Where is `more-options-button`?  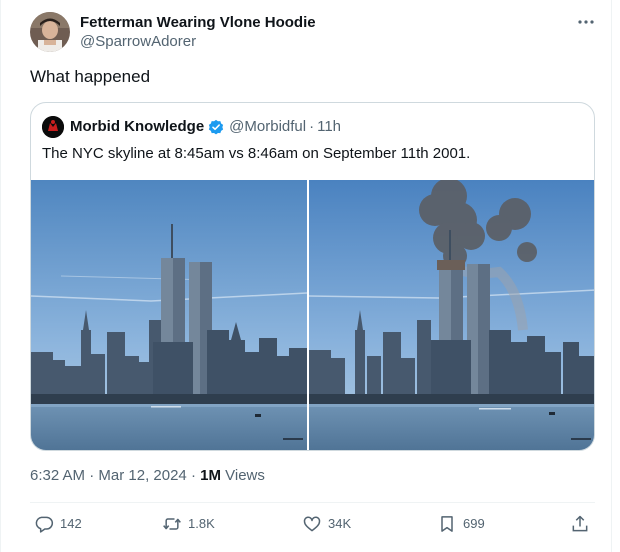
more-options-button is located at coordinates (586, 22).